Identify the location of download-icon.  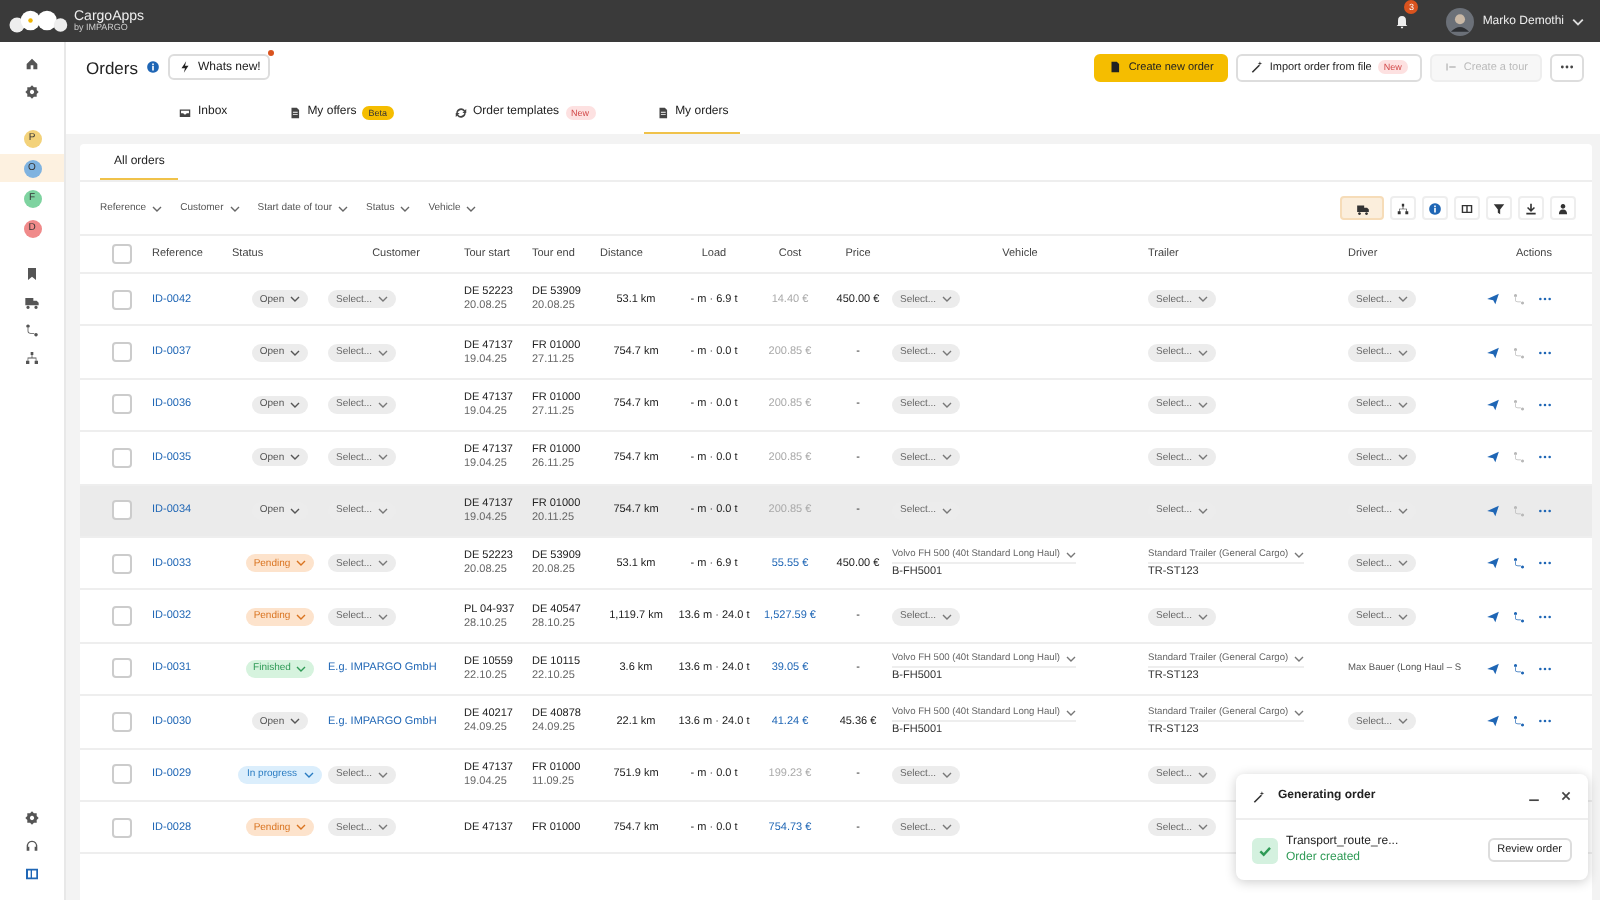
(1531, 208).